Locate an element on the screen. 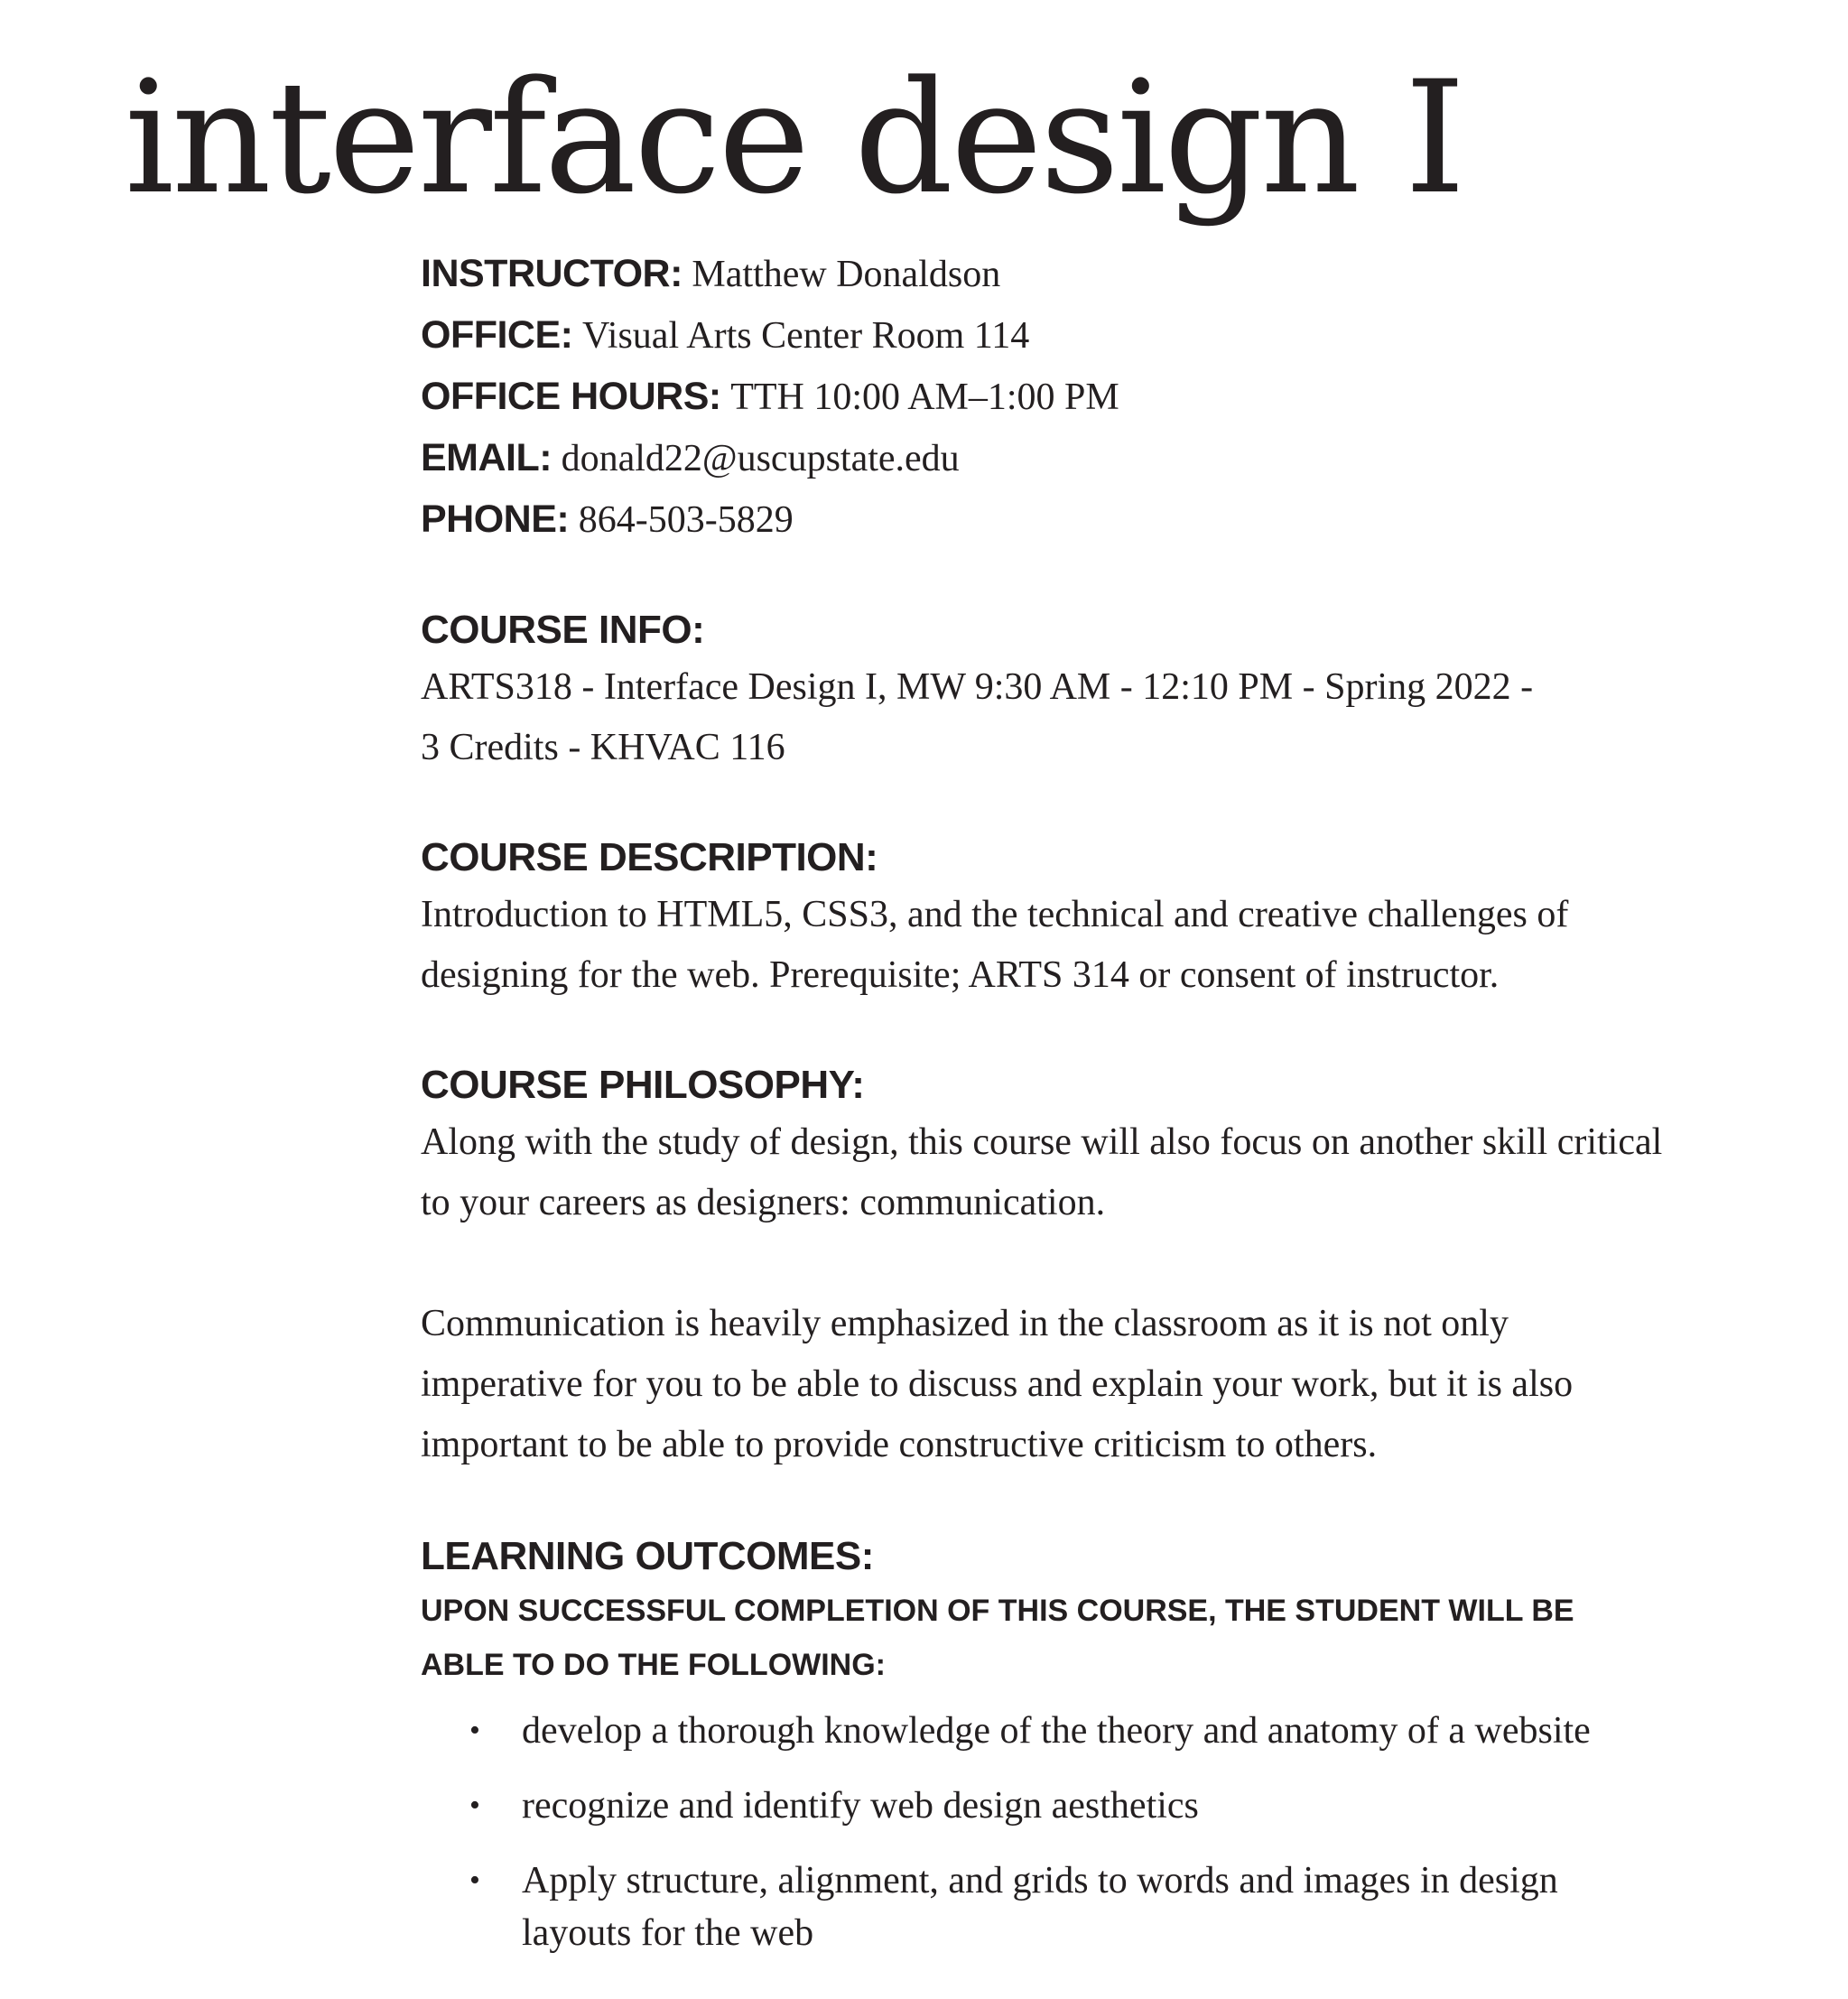  office-hours-line: OFFICE HOURS: TTH 10:00 AM–1:00 PM is located at coordinates (1107, 398).